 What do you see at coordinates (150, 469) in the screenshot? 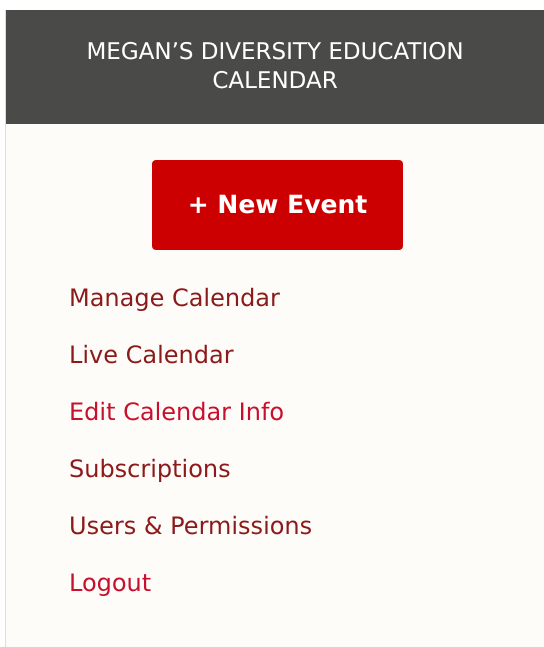
I see `menu-link: Subscriptions` at bounding box center [150, 469].